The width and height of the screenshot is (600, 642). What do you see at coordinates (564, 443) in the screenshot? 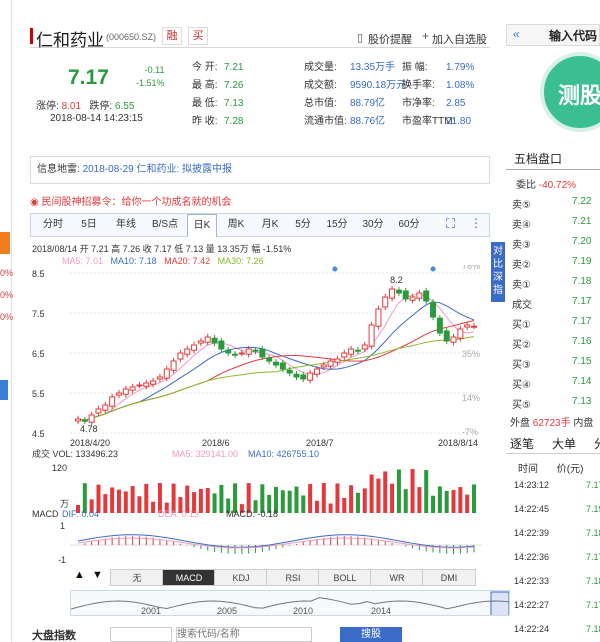
I see `tab-big-order: 大单` at bounding box center [564, 443].